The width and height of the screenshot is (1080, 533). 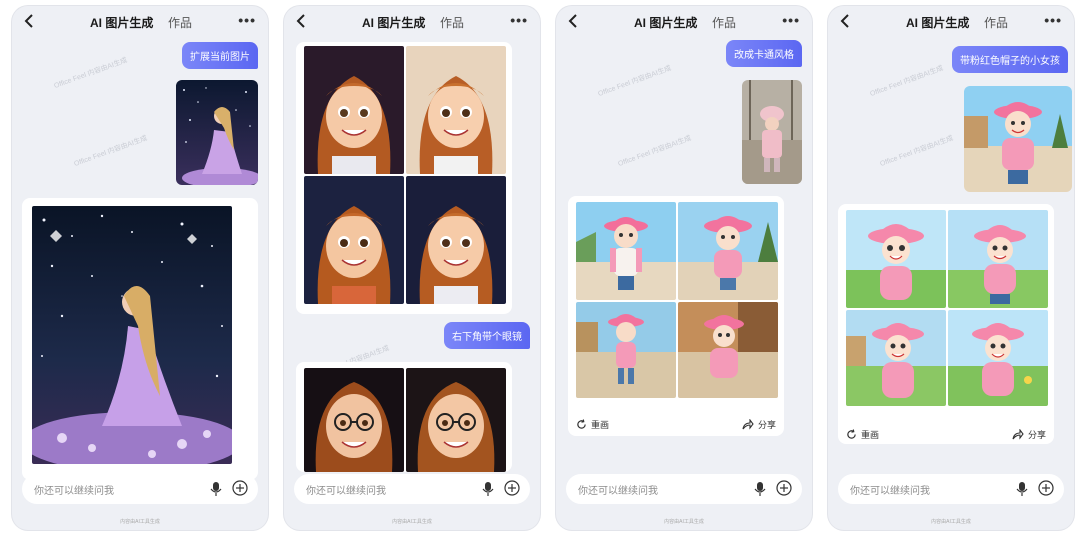 I want to click on starry-girl-image, so click(x=217, y=132).